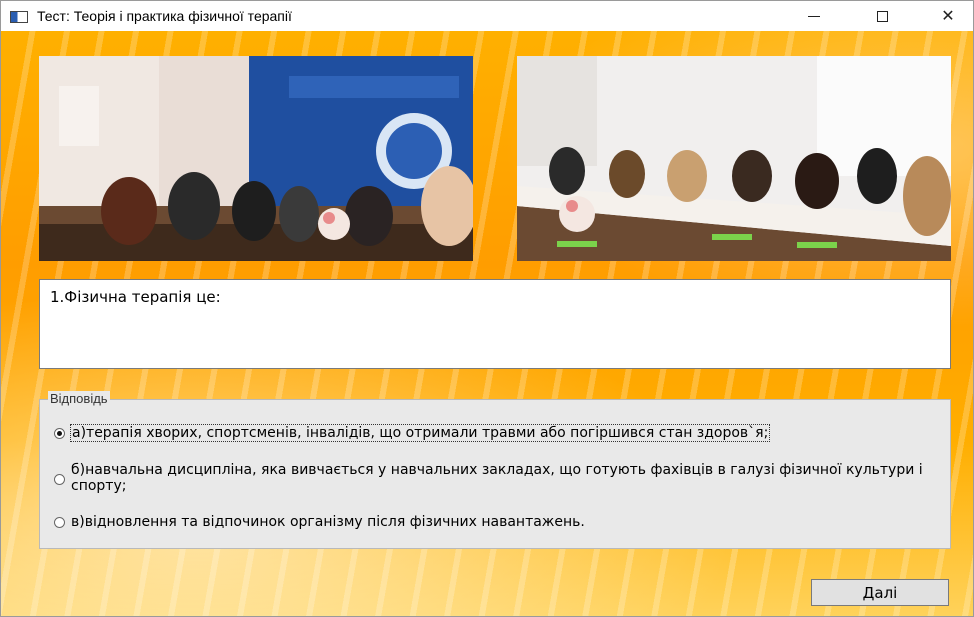 Image resolution: width=974 pixels, height=617 pixels. I want to click on question-text: 1.Фізична терапія це:, so click(135, 297).